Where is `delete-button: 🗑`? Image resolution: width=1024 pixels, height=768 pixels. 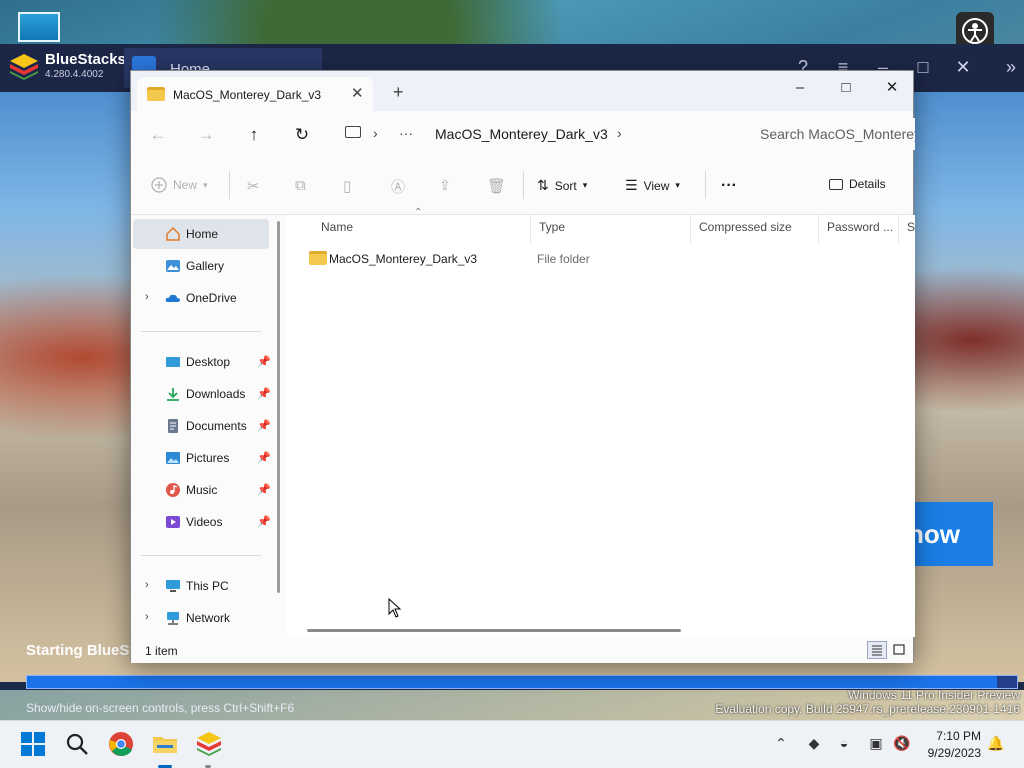 delete-button: 🗑 is located at coordinates (496, 186).